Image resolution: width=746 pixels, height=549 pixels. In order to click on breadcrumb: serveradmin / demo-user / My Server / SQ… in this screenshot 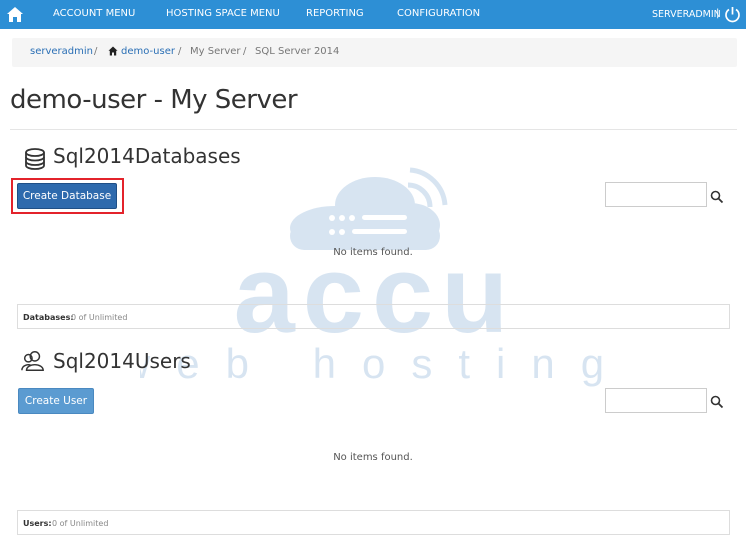, I will do `click(374, 52)`.